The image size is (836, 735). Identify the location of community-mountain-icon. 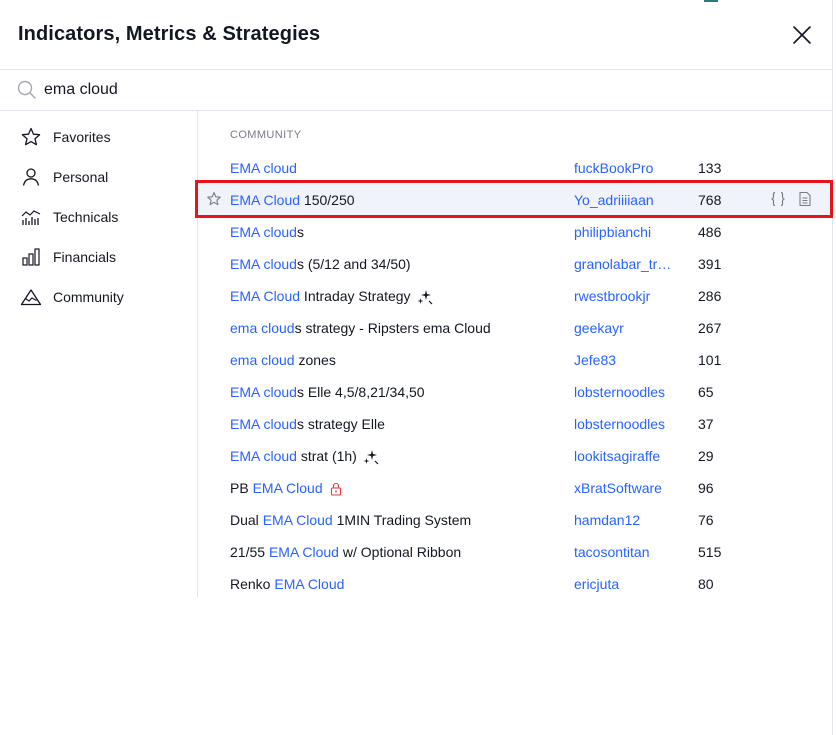
(31, 297).